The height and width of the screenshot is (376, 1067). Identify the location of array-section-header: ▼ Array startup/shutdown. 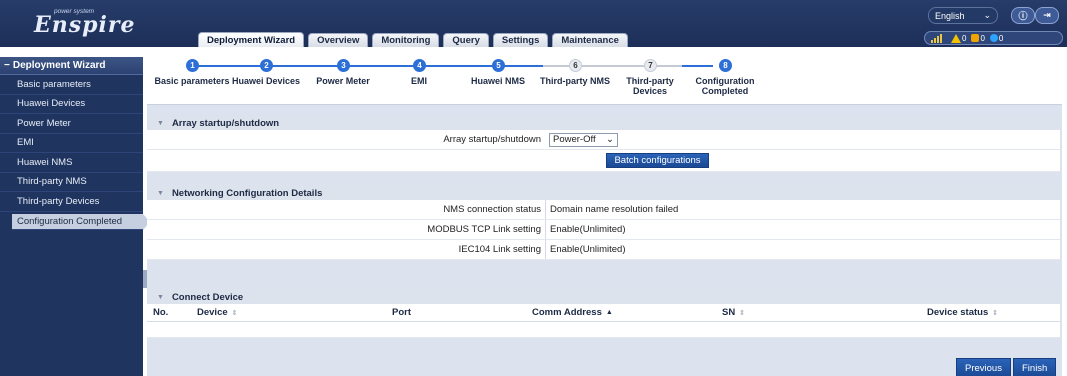
(603, 123).